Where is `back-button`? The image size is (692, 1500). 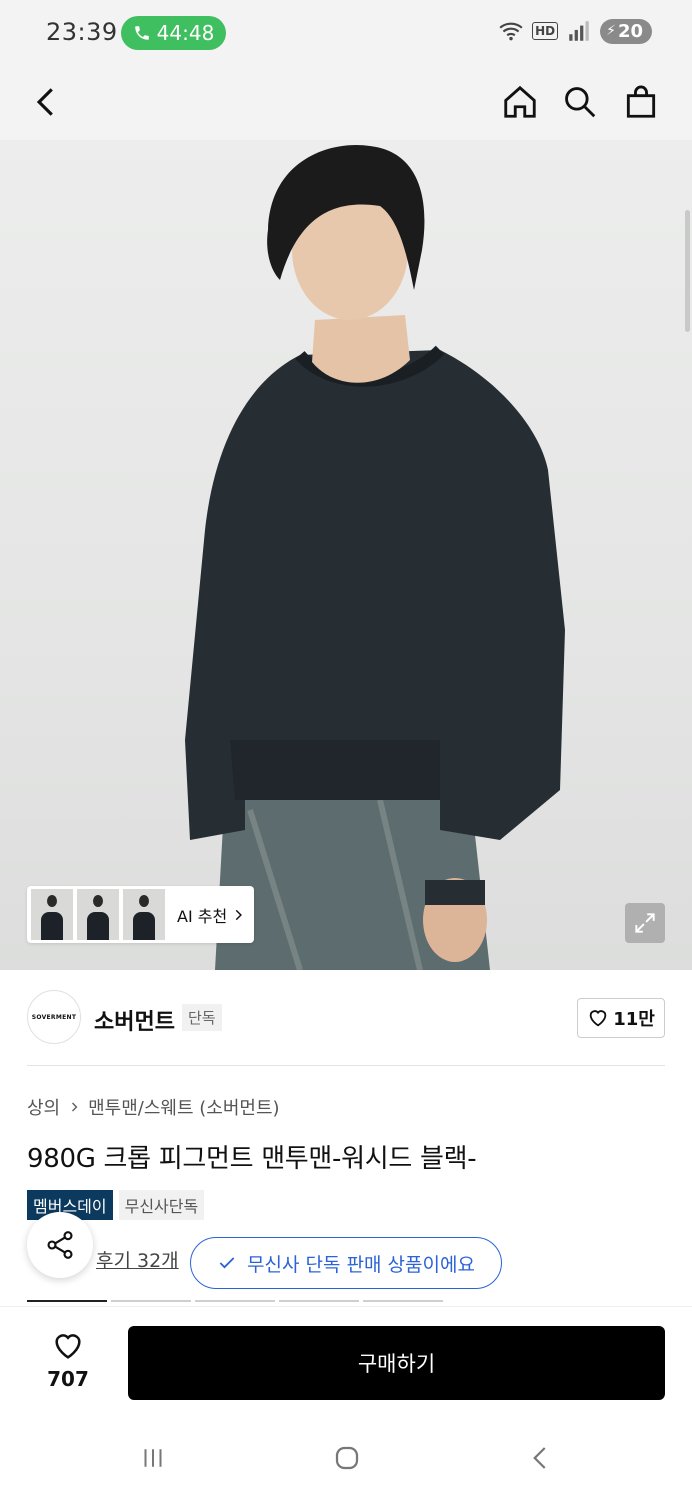
back-button is located at coordinates (47, 102).